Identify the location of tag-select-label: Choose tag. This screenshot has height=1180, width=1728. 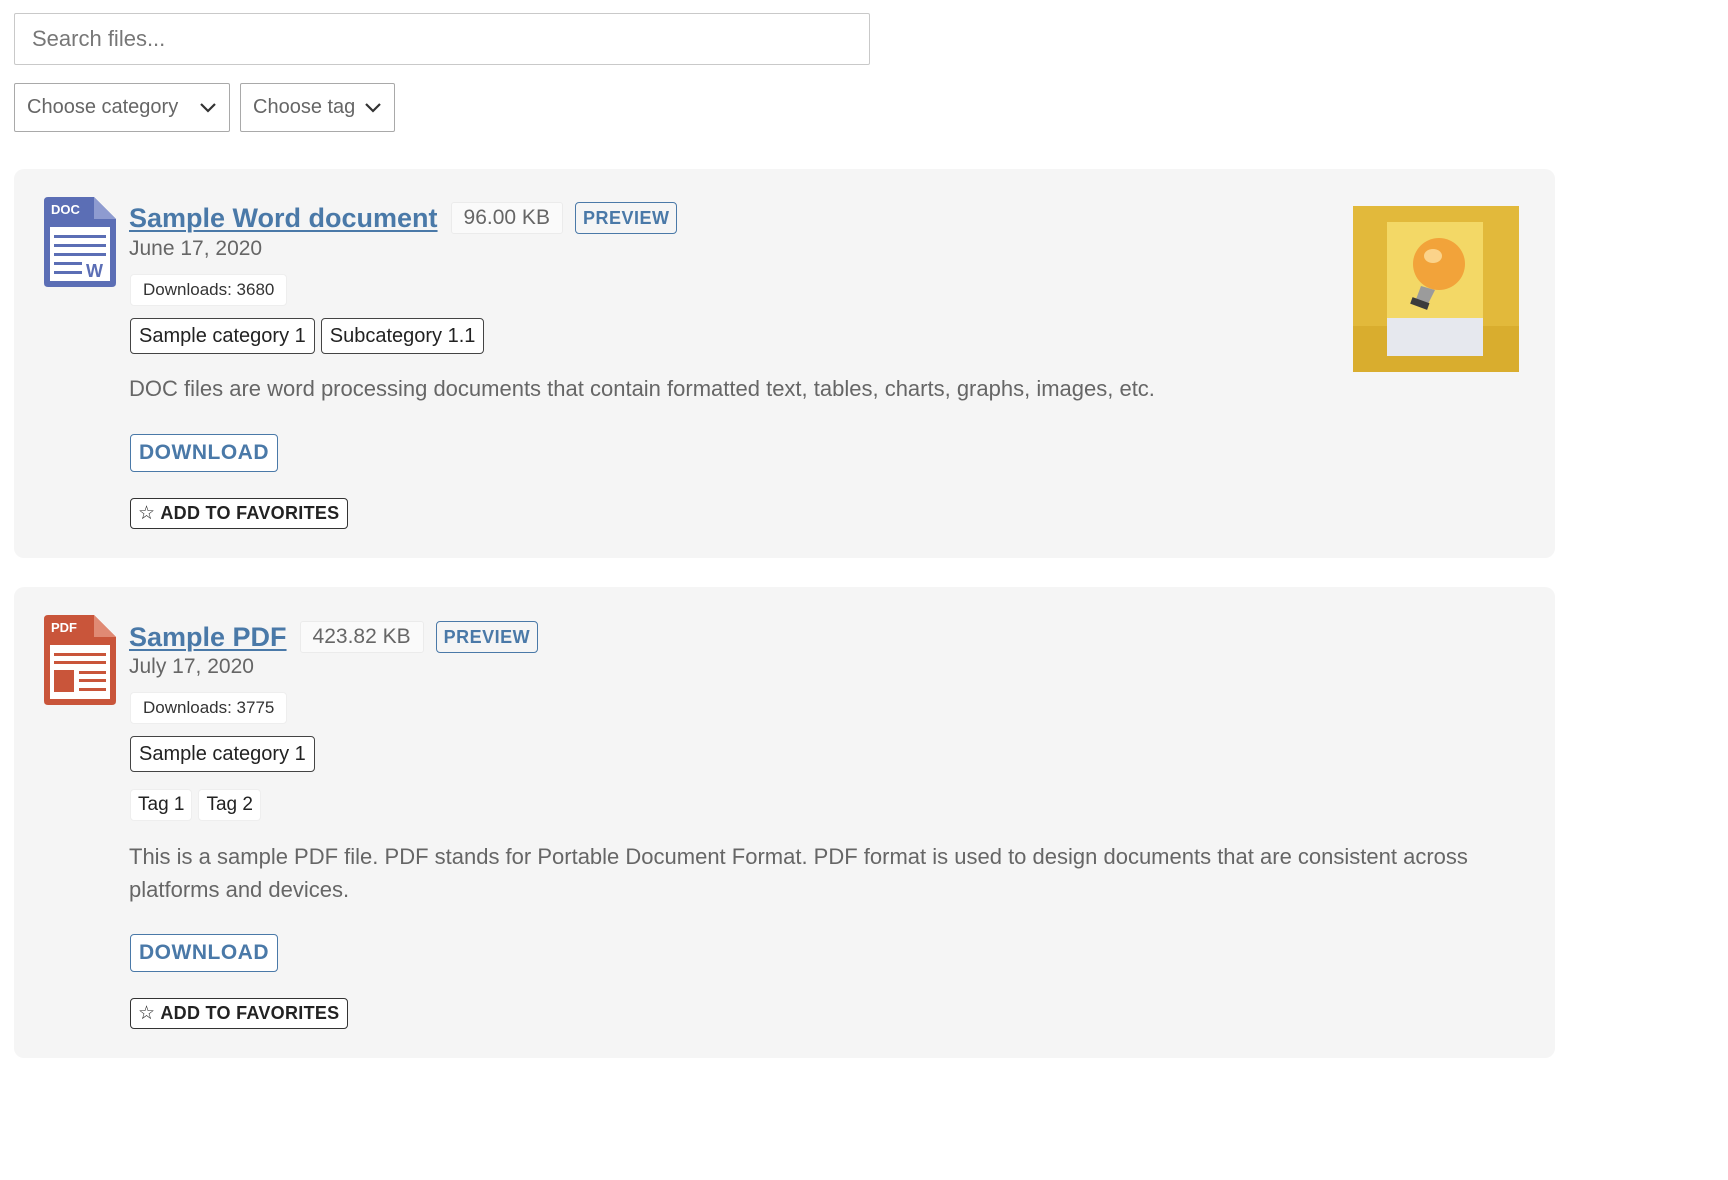
(304, 107).